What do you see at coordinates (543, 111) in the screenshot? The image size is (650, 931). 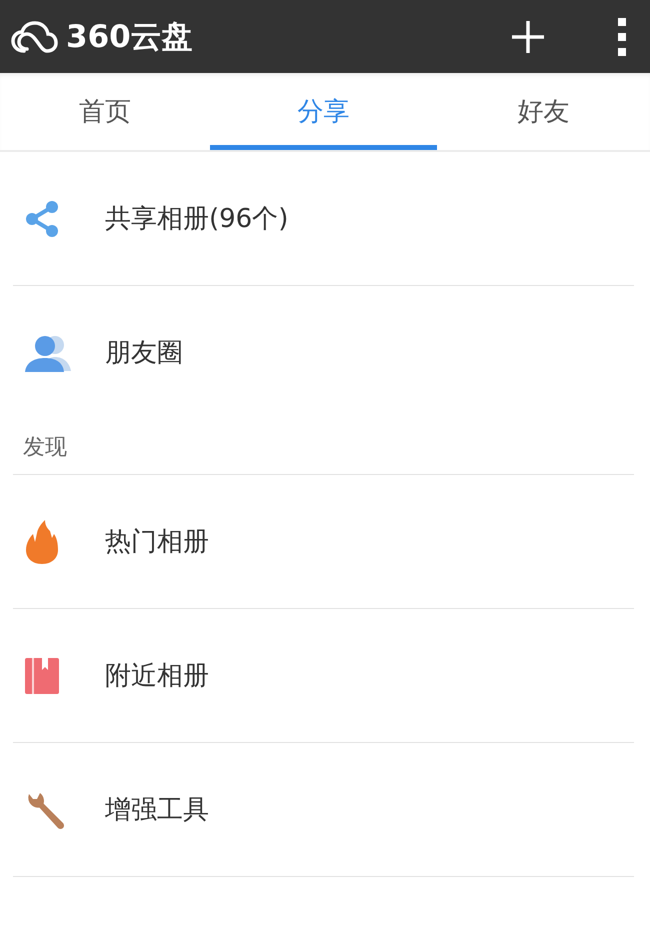 I see `tab: 好友` at bounding box center [543, 111].